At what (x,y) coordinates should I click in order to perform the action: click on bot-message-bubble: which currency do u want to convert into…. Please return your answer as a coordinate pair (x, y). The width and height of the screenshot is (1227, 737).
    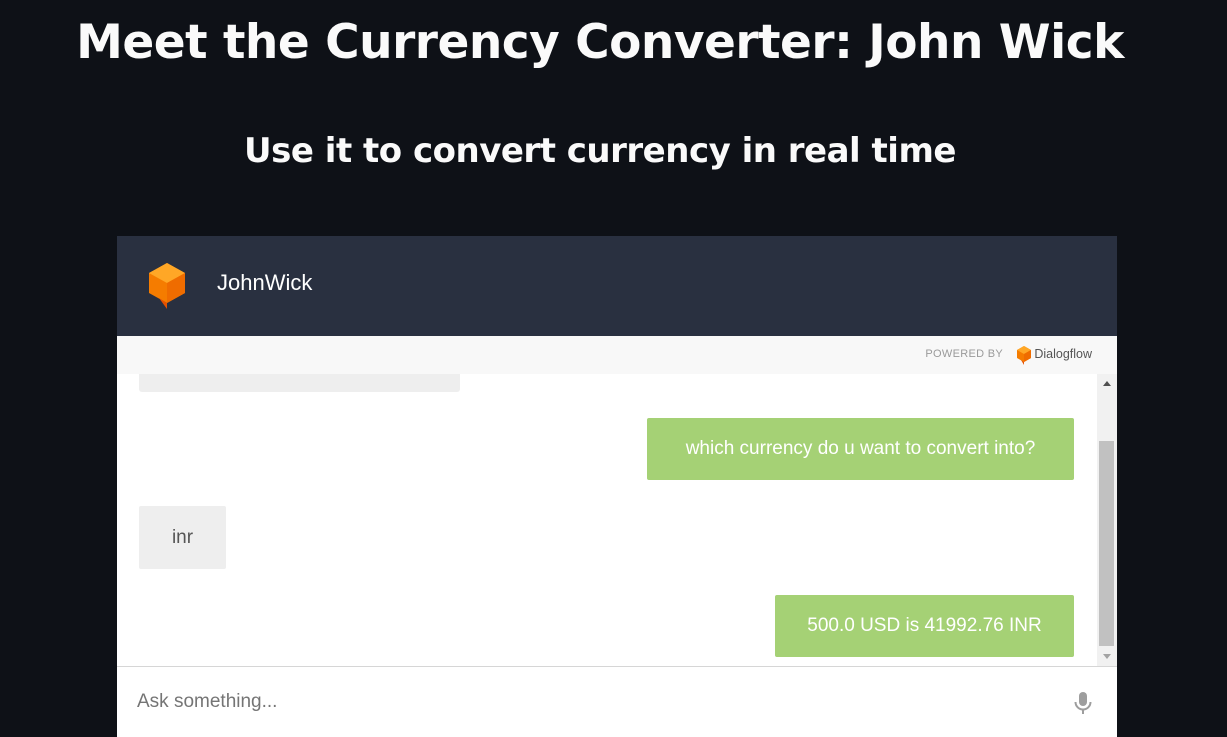
    Looking at the image, I should click on (860, 449).